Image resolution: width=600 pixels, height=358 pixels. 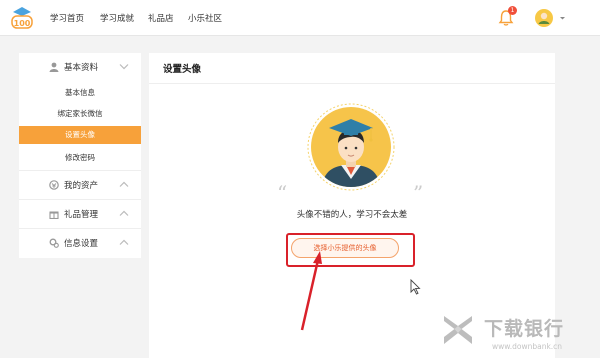 I want to click on sidebar-group-label: 信息设置, so click(x=81, y=244).